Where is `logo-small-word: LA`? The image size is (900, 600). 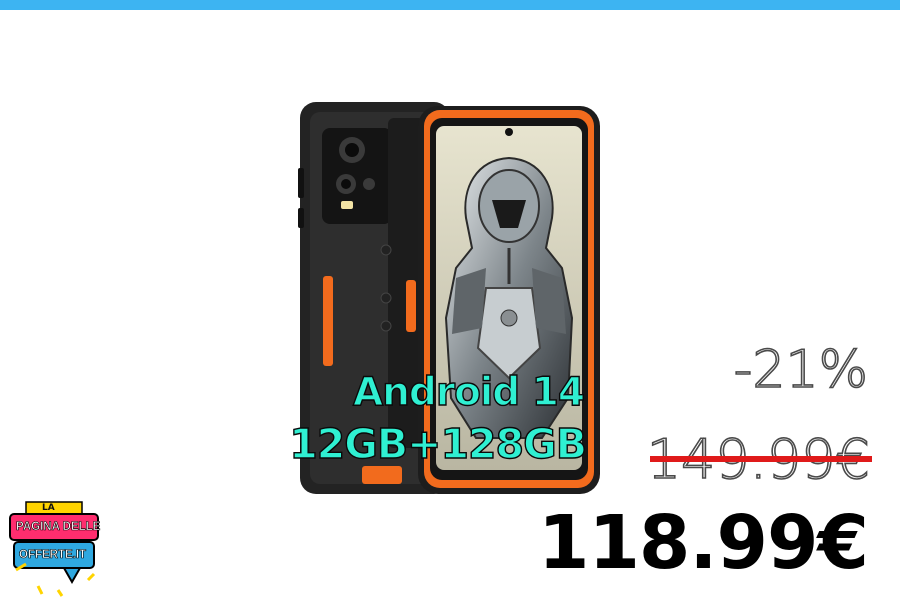
logo-small-word: LA is located at coordinates (48, 508).